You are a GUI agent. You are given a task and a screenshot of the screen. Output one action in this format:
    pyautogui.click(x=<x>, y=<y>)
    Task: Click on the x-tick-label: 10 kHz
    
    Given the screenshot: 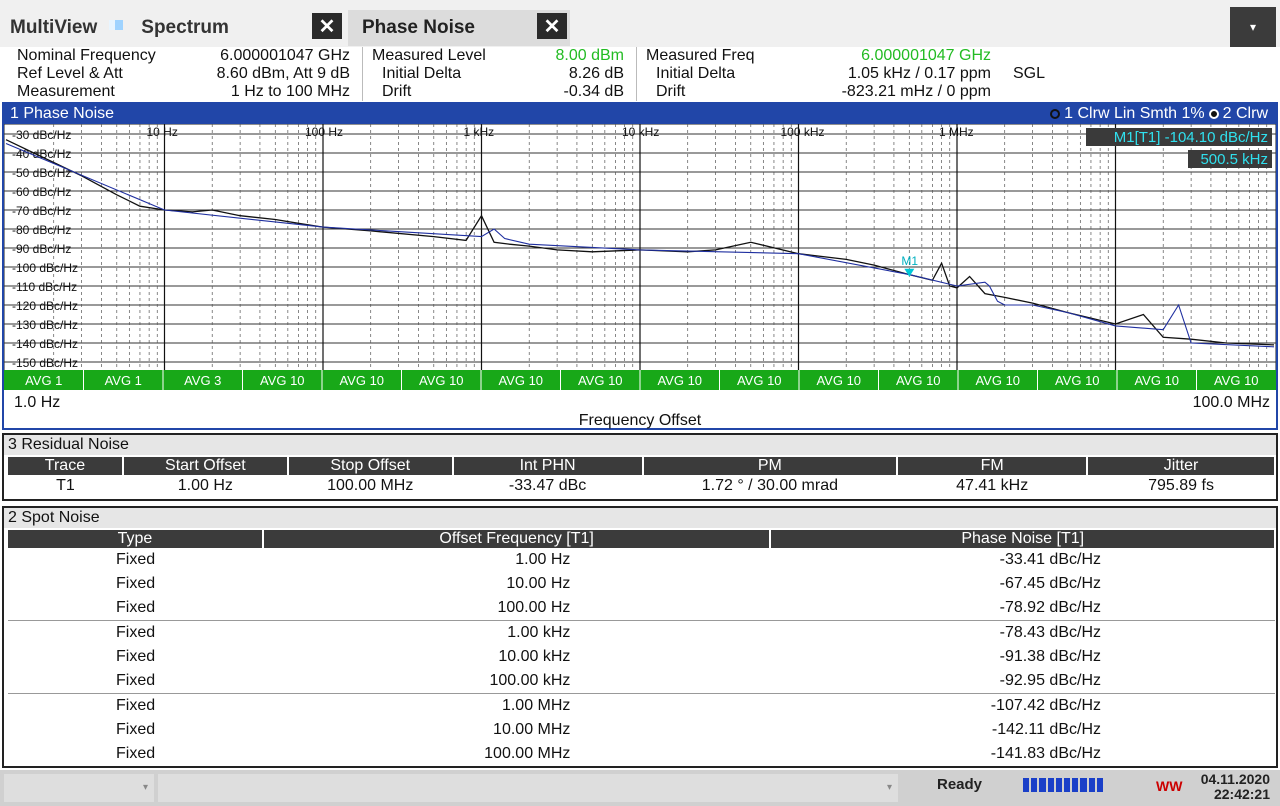 What is the action you would take?
    pyautogui.click(x=640, y=132)
    